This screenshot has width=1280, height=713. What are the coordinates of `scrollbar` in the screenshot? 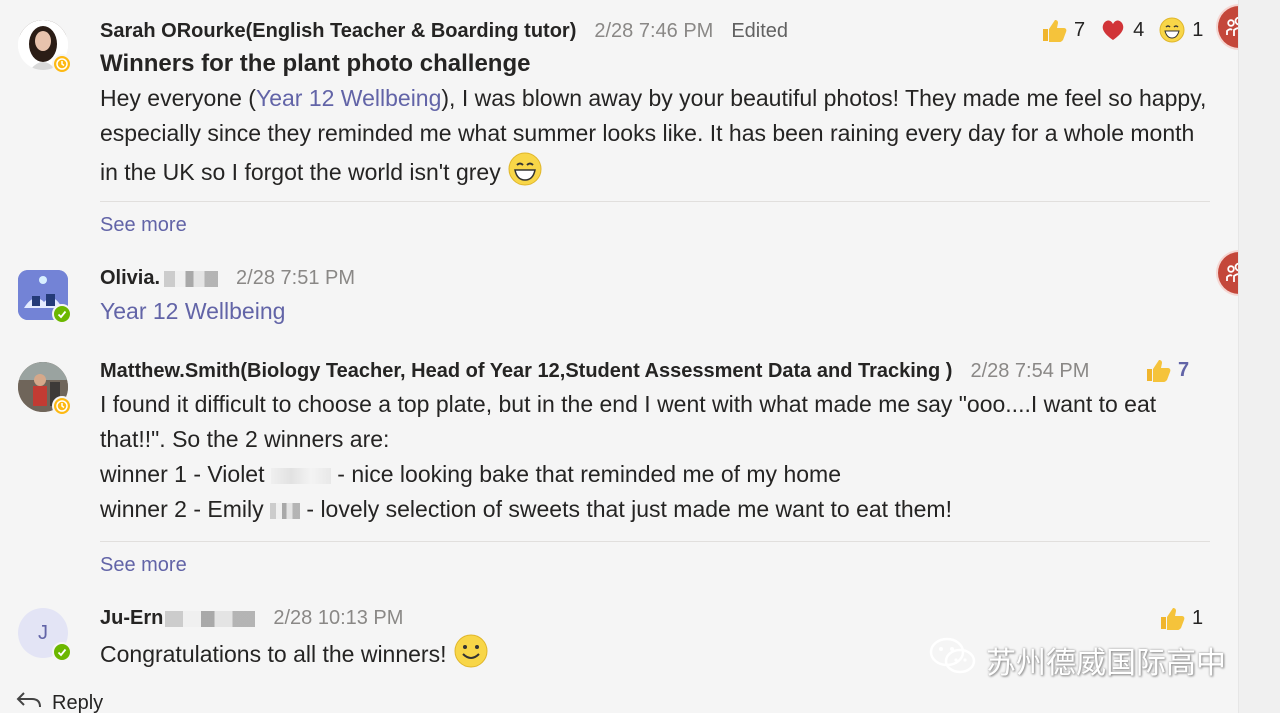 It's located at (1259, 356).